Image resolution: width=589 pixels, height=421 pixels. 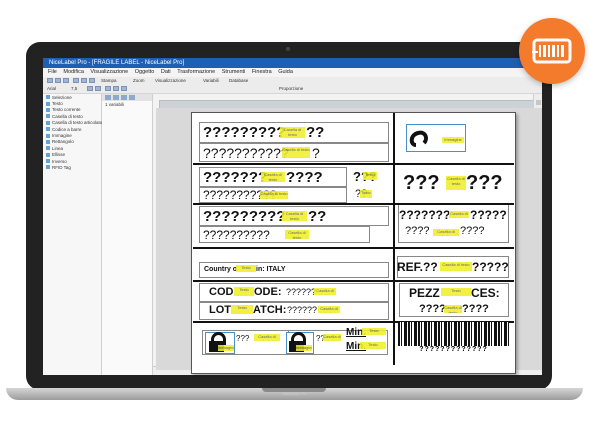 I want to click on row3b-highlight: Casella di testo, so click(x=297, y=234).